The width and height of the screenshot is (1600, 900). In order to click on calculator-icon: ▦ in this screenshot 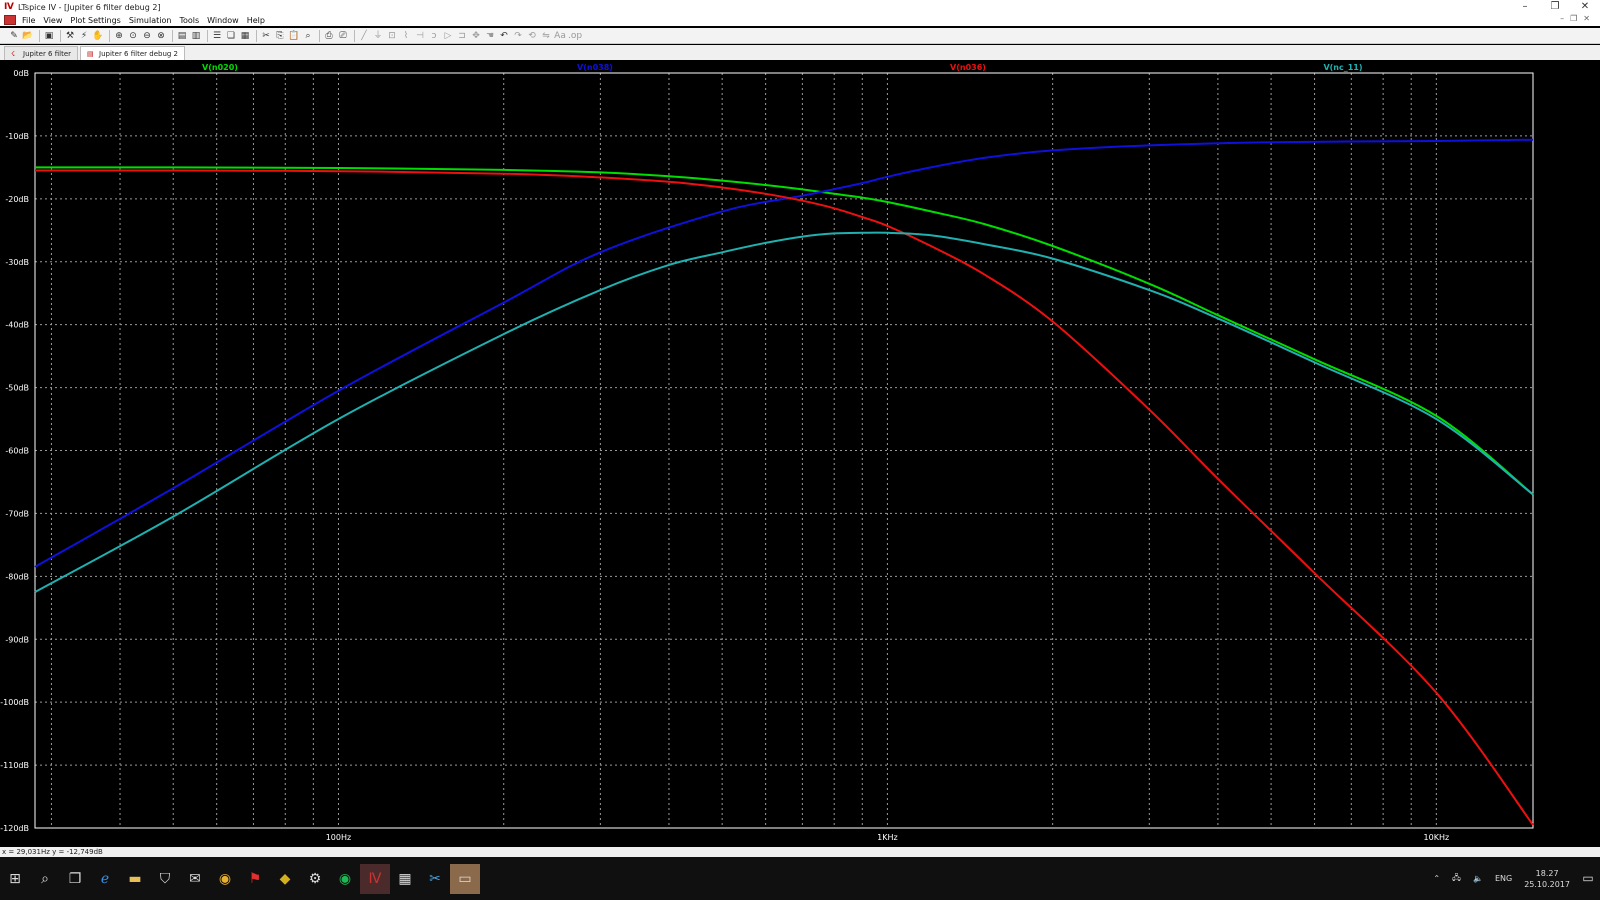, I will do `click(405, 879)`.